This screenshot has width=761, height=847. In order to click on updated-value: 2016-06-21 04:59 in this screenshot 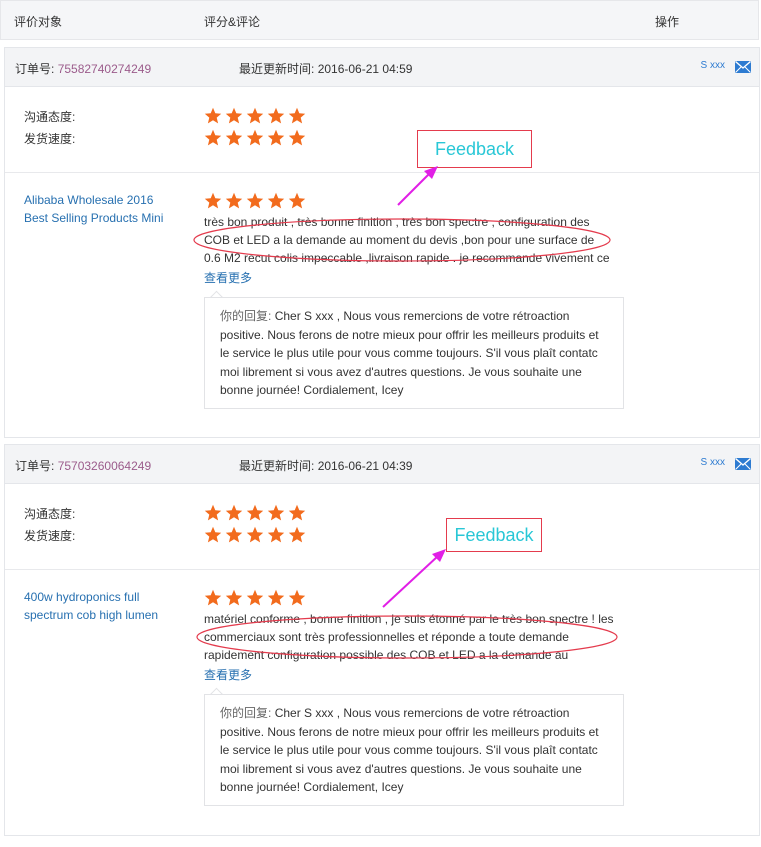, I will do `click(365, 69)`.